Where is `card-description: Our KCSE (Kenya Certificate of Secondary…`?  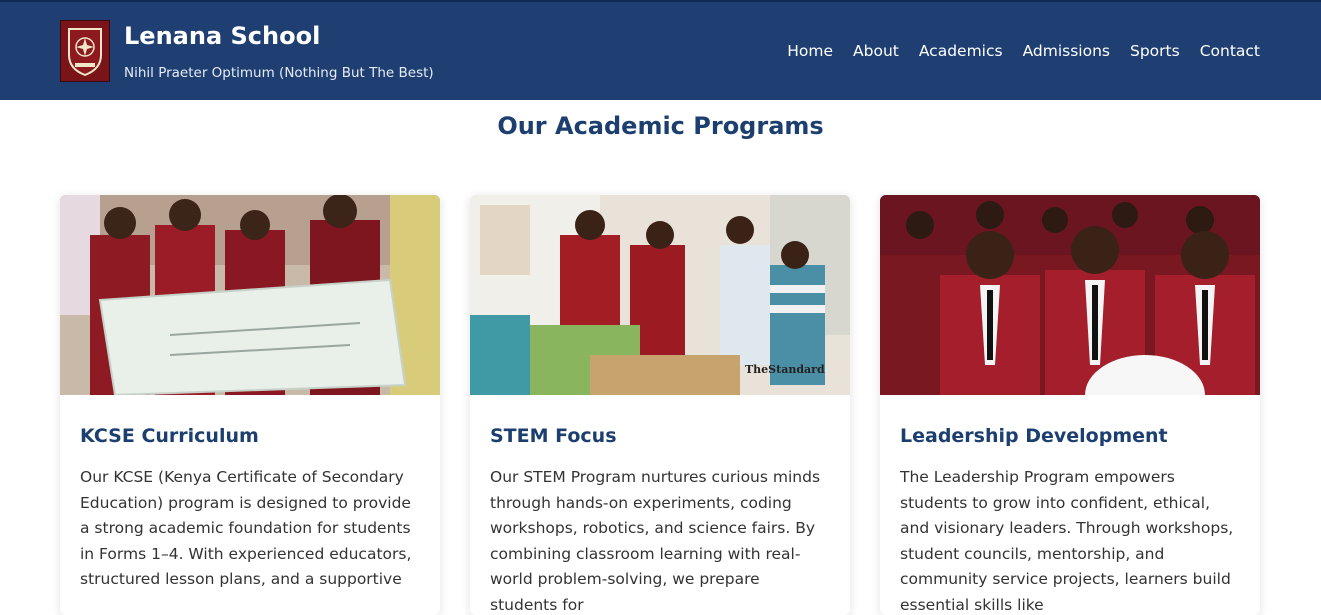
card-description: Our KCSE (Kenya Certificate of Secondary… is located at coordinates (246, 528).